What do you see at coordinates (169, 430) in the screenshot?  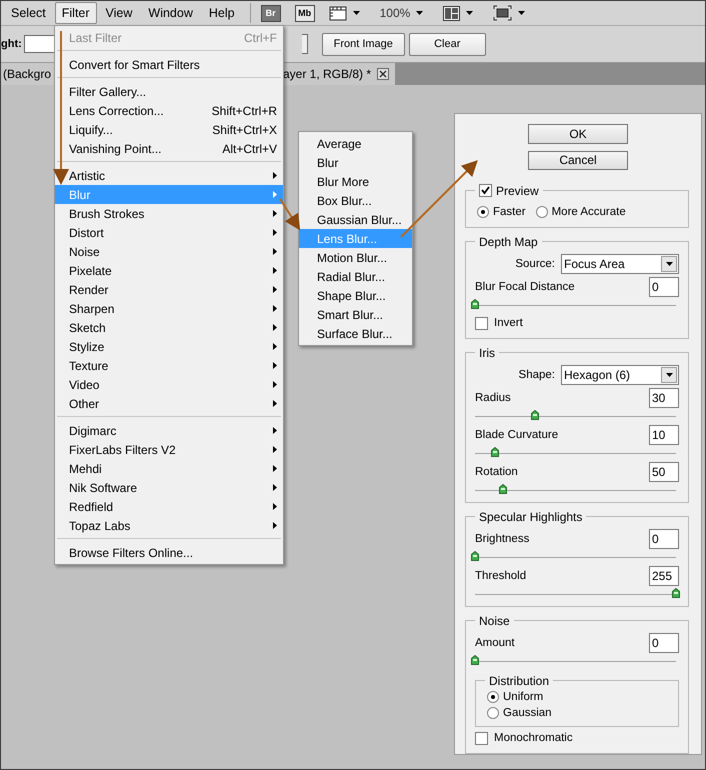 I see `menu-item: Digimarc` at bounding box center [169, 430].